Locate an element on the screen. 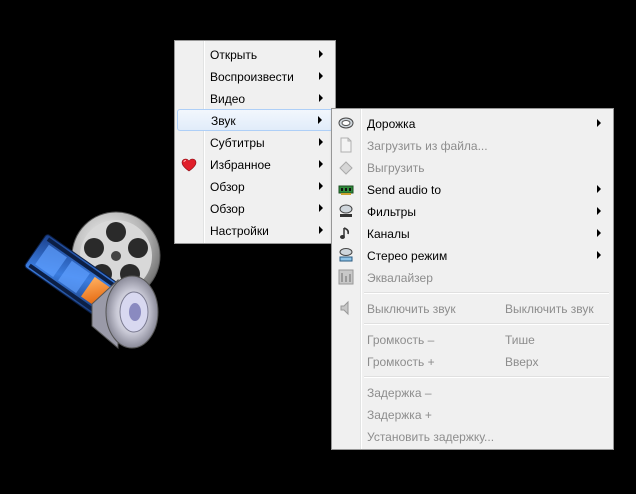 Image resolution: width=636 pixels, height=494 pixels. menu-item-mute: Выключить звук Выключить звук is located at coordinates (472, 308).